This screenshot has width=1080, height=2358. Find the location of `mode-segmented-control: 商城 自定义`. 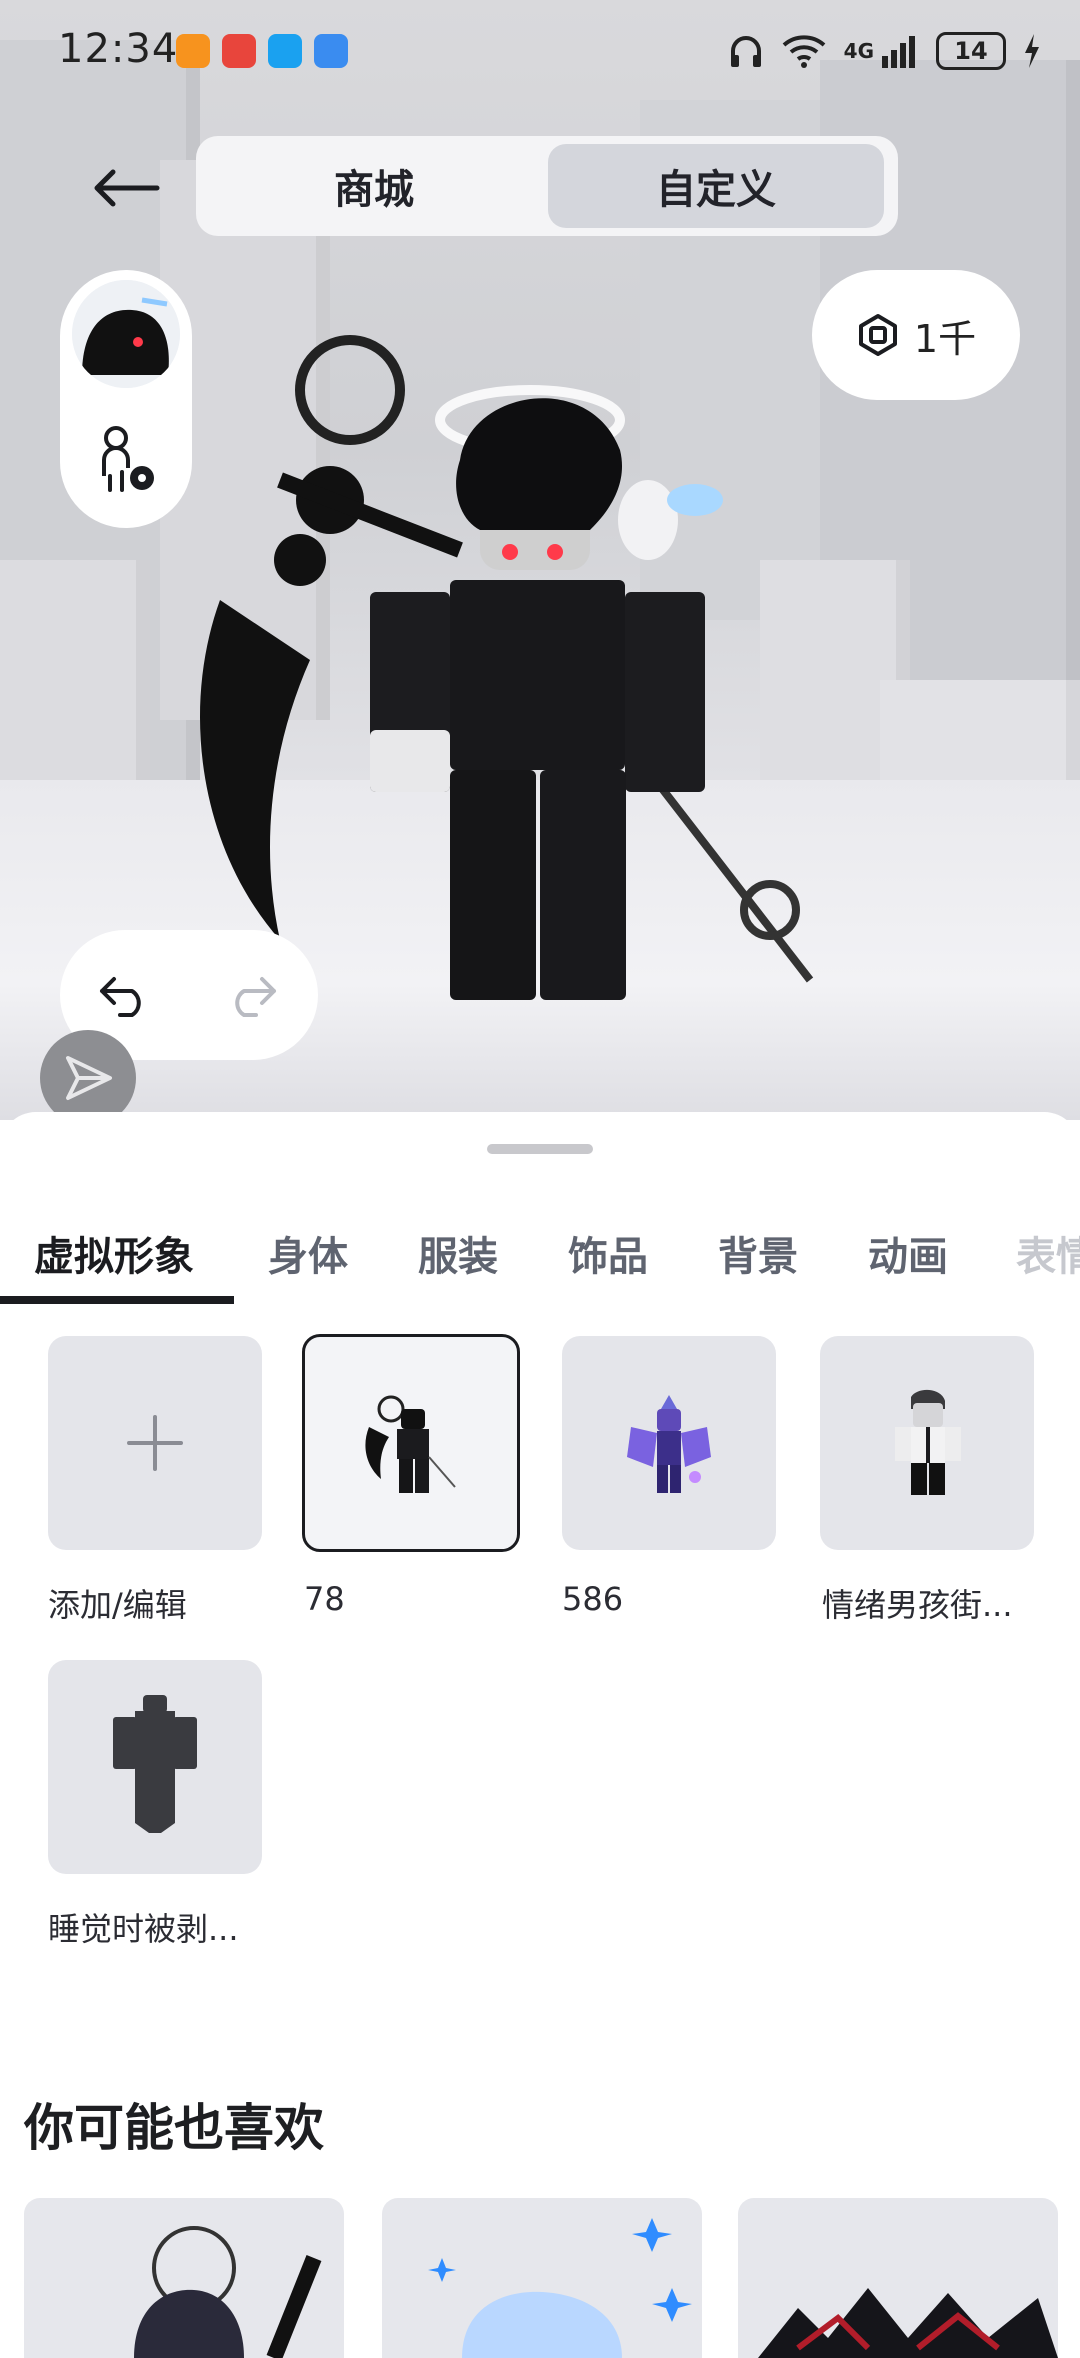

mode-segmented-control: 商城 自定义 is located at coordinates (547, 186).